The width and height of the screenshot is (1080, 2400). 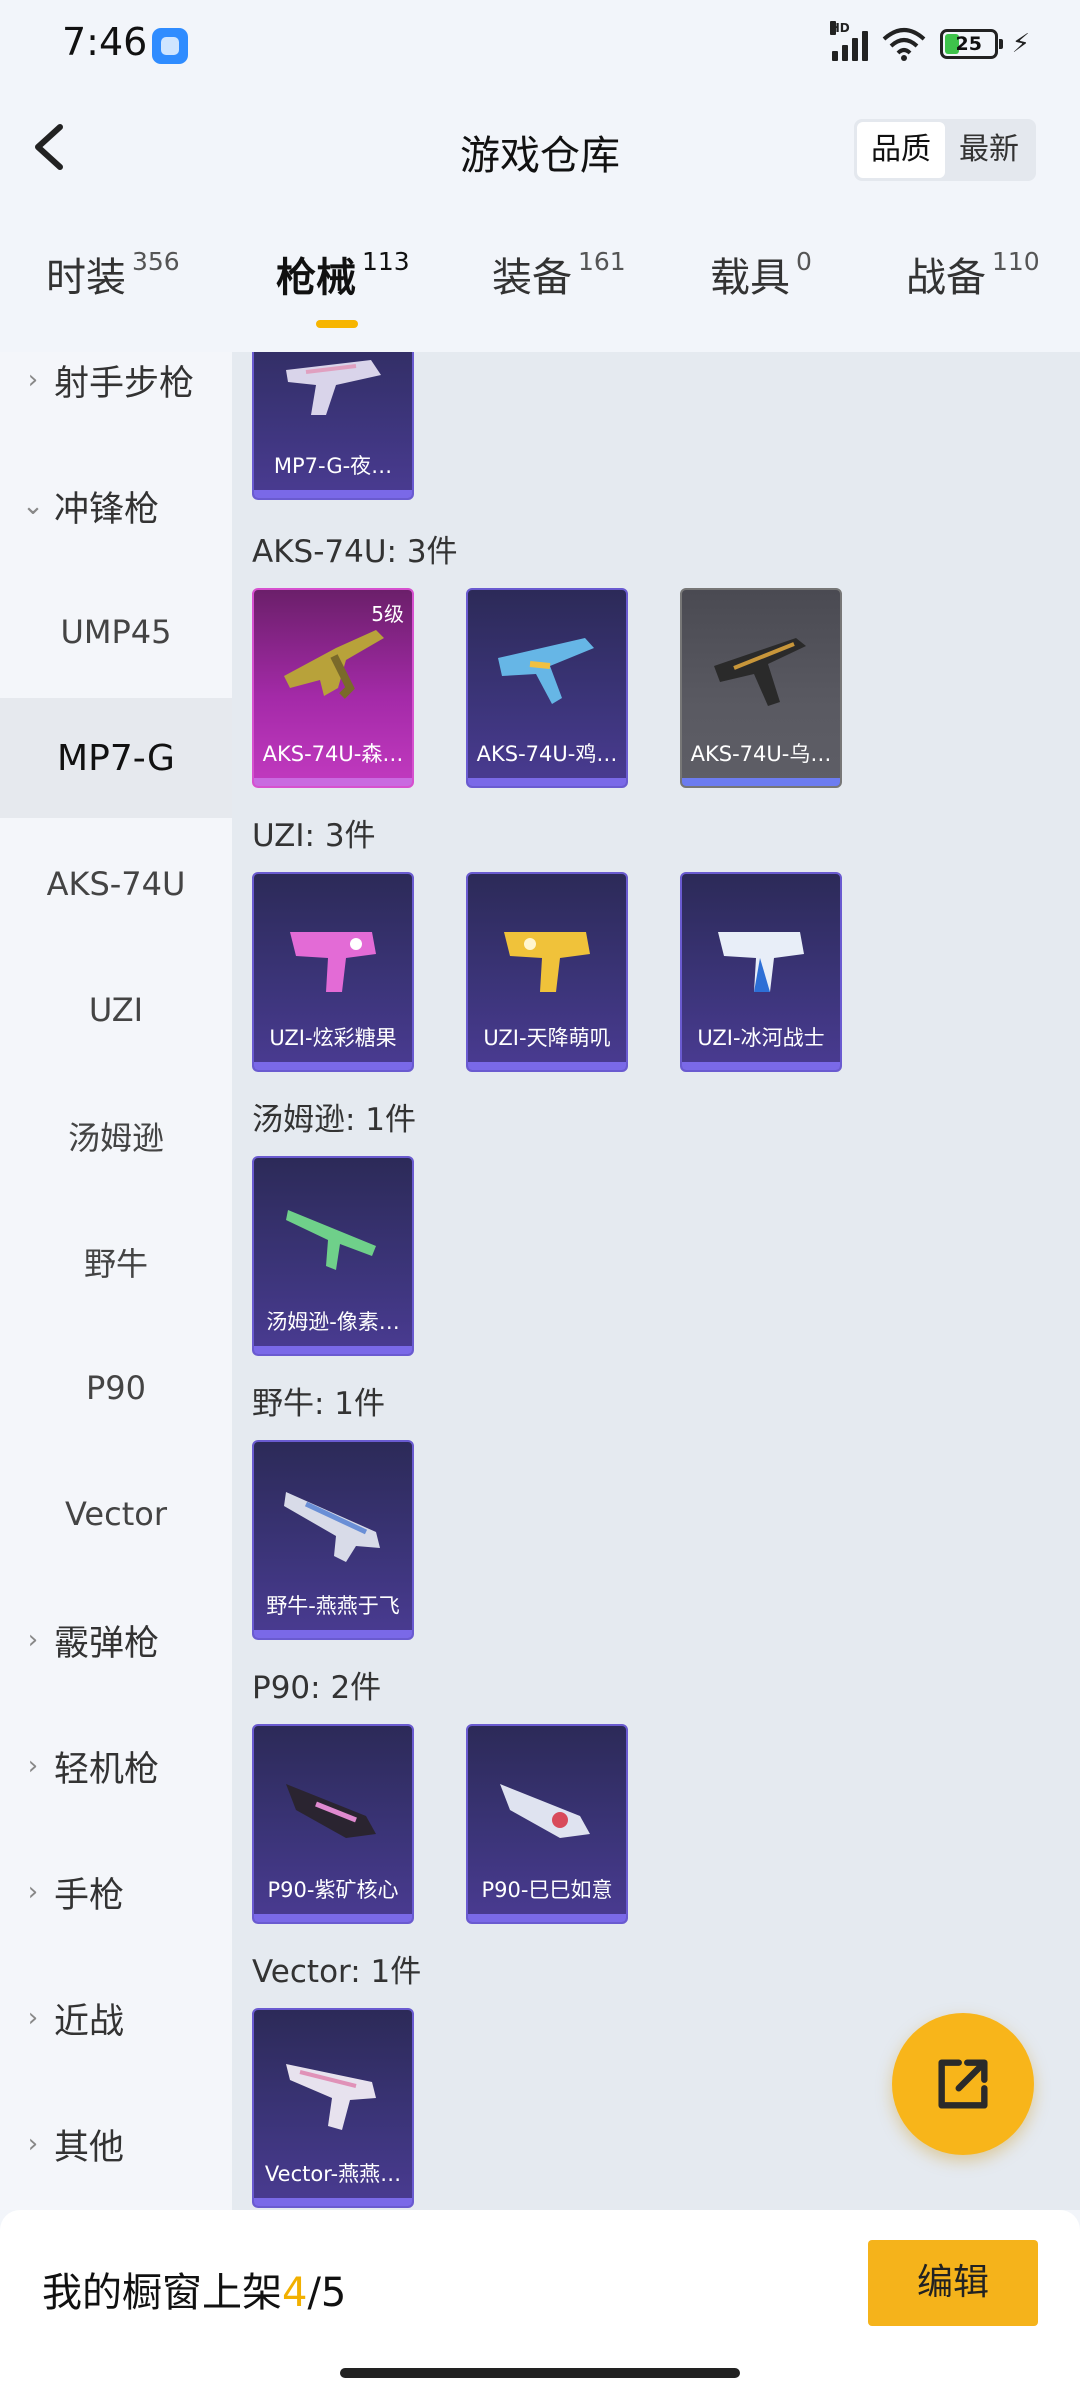 What do you see at coordinates (105, 42) in the screenshot?
I see `status-time: 7:46` at bounding box center [105, 42].